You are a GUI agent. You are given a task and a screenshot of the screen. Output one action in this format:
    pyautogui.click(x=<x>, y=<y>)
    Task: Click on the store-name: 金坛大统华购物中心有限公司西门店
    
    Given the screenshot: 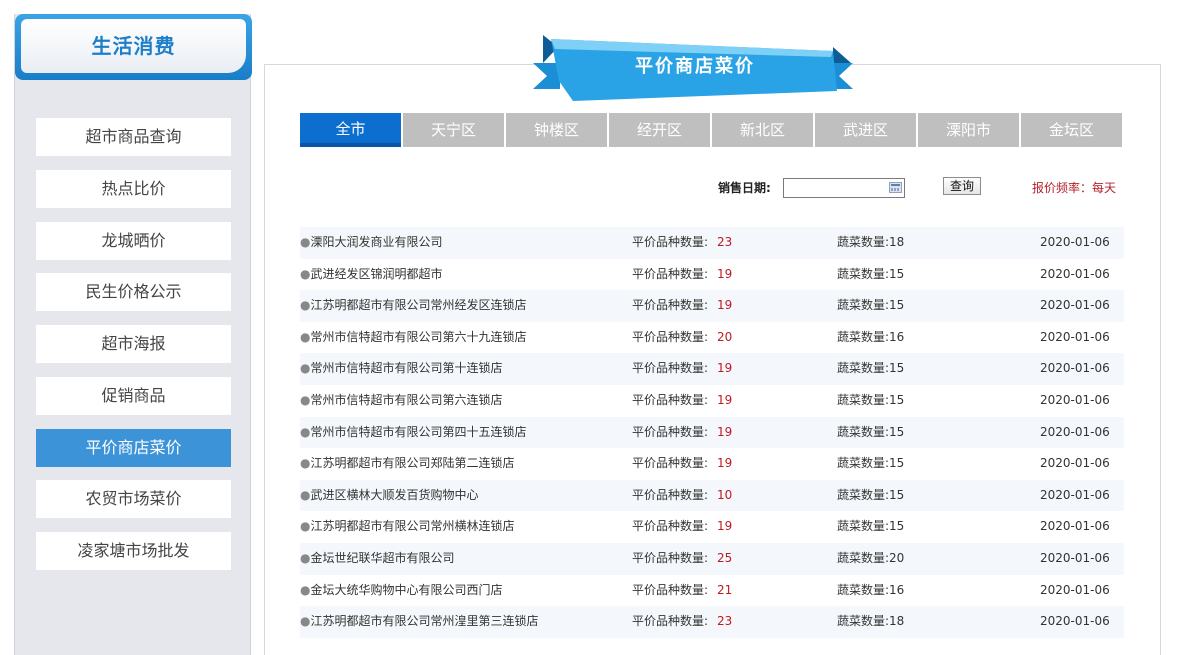 What is the action you would take?
    pyautogui.click(x=406, y=589)
    